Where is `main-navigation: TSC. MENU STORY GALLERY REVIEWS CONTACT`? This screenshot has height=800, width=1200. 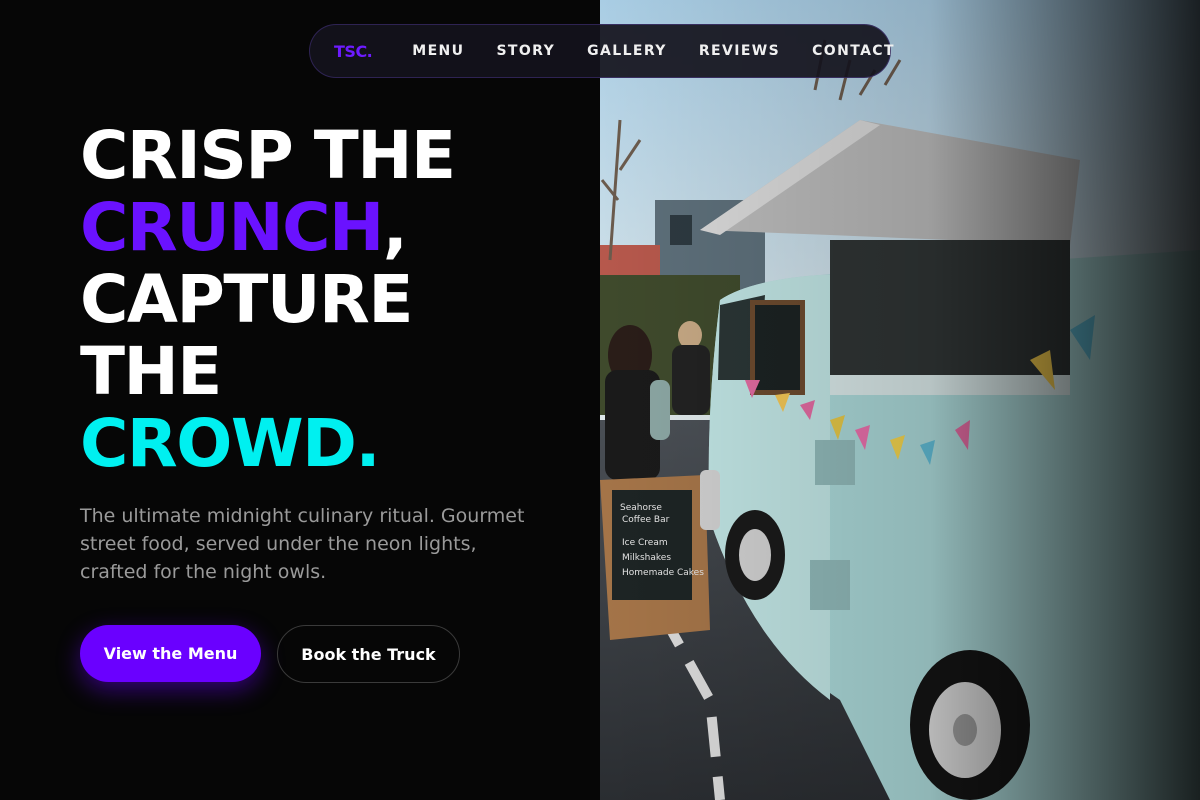
main-navigation: TSC. MENU STORY GALLERY REVIEWS CONTACT is located at coordinates (601, 51).